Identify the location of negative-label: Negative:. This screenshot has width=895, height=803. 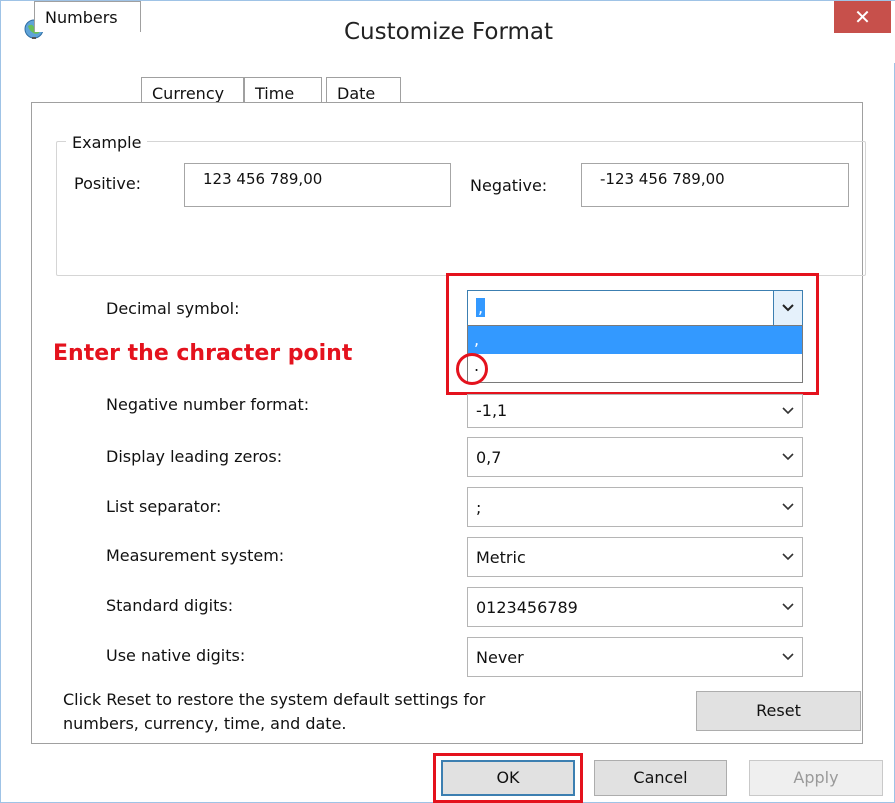
(509, 185).